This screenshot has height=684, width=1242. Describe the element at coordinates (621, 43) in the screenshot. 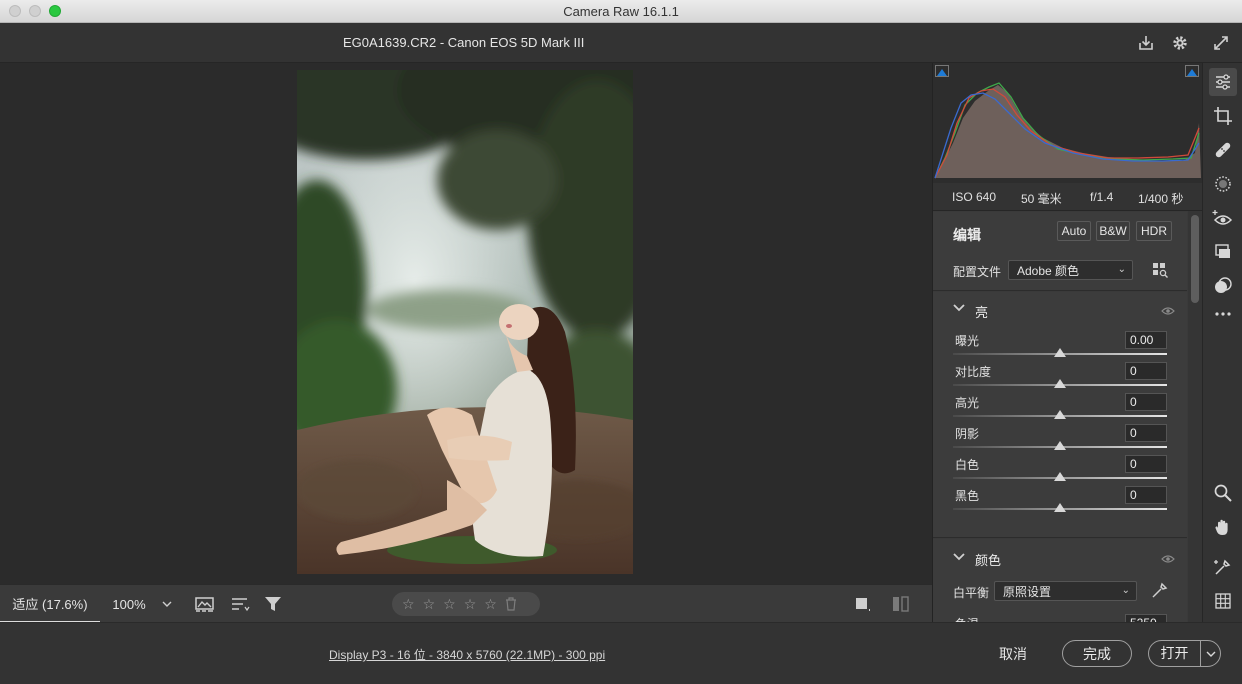

I see `header-bar: EG0A1639.CR2 - Canon EOS 5D Mark III` at that location.